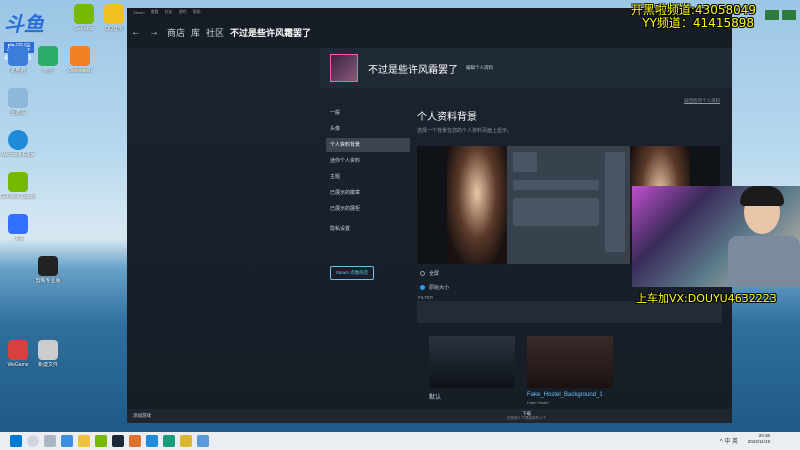 This screenshot has height=450, width=800. I want to click on sidenav-general: 一般, so click(368, 113).